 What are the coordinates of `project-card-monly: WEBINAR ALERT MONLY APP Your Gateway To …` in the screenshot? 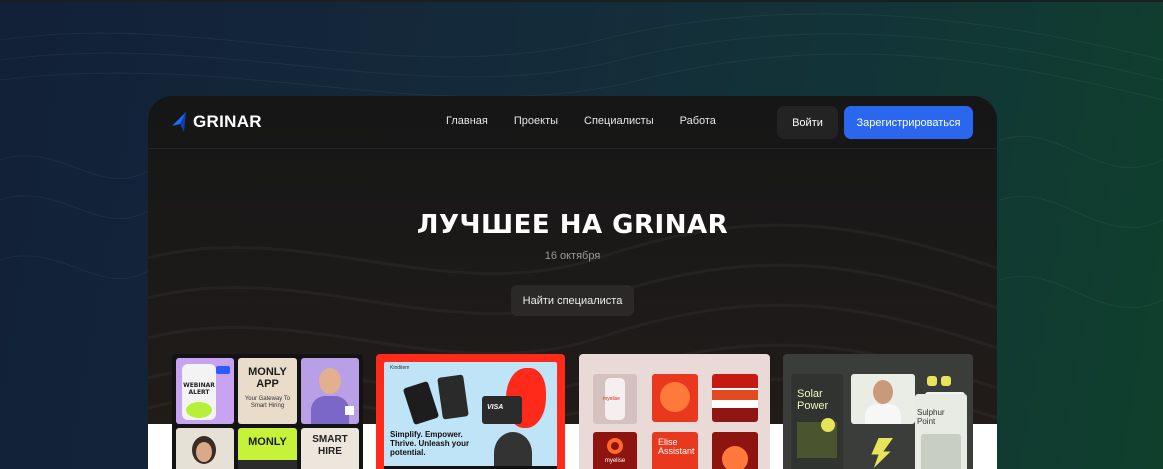 It's located at (267, 411).